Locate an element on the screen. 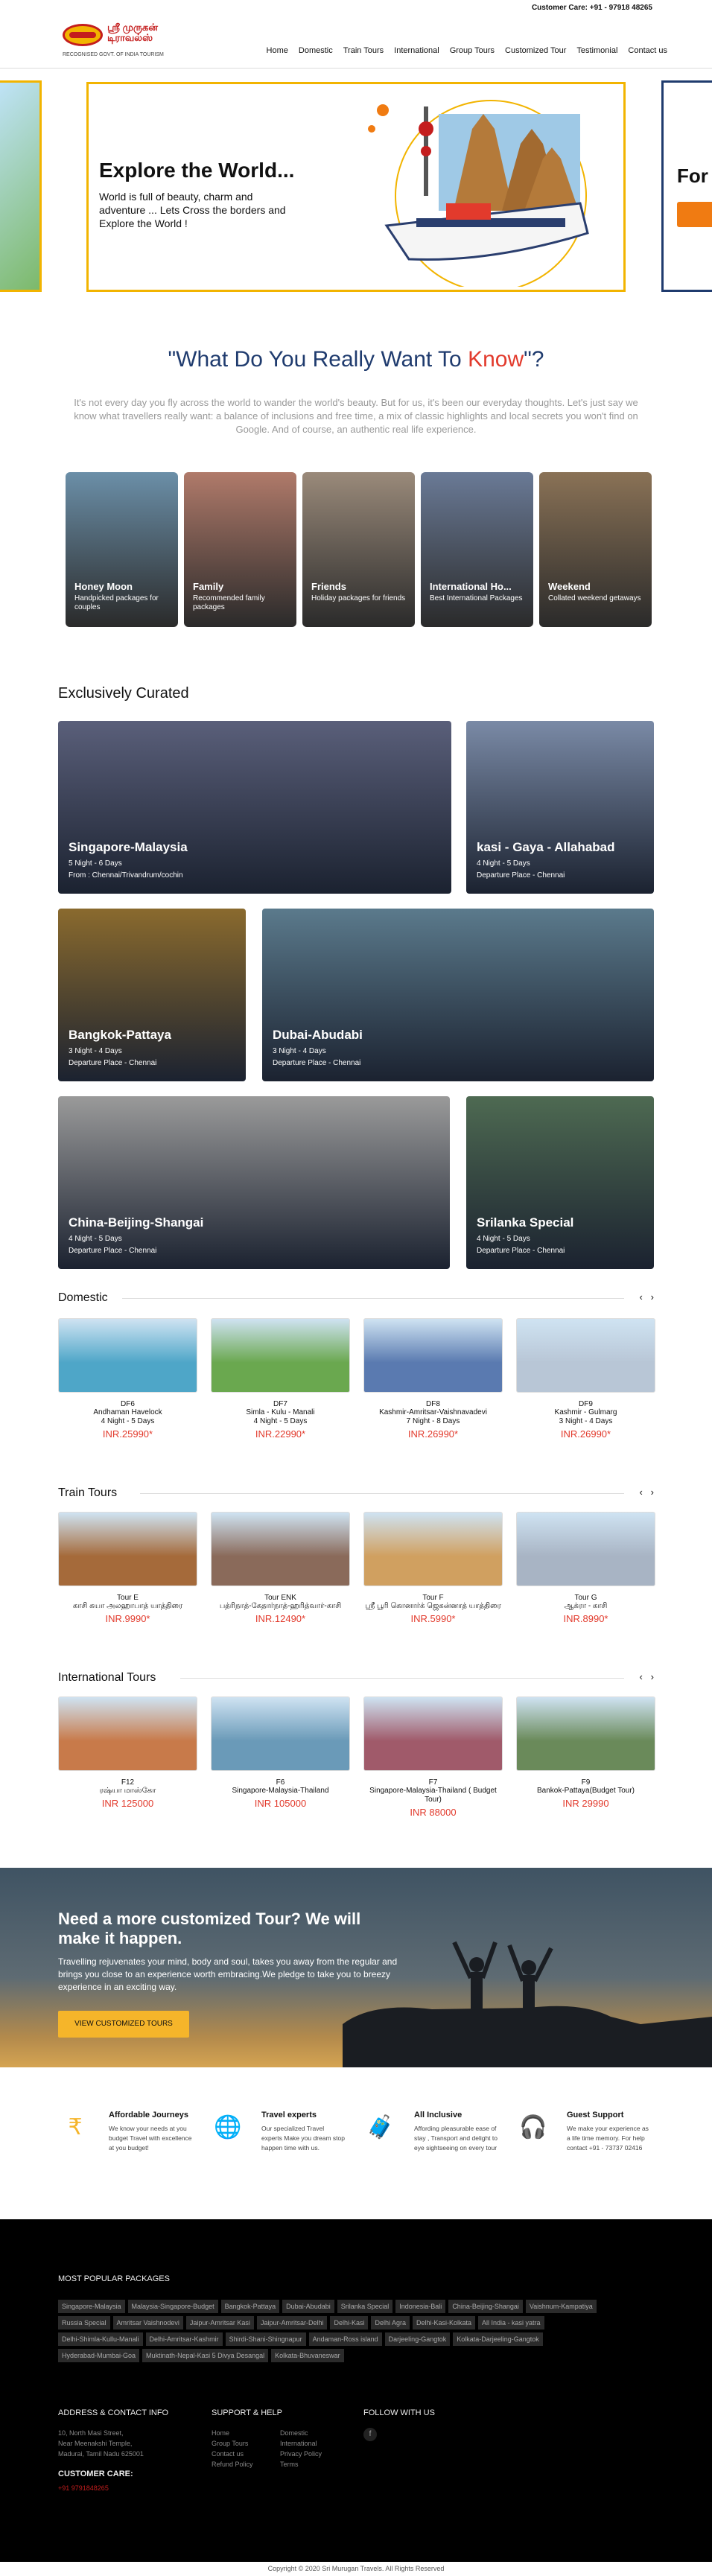 The width and height of the screenshot is (712, 2576). popular-package-link: Delhi Agra is located at coordinates (390, 2322).